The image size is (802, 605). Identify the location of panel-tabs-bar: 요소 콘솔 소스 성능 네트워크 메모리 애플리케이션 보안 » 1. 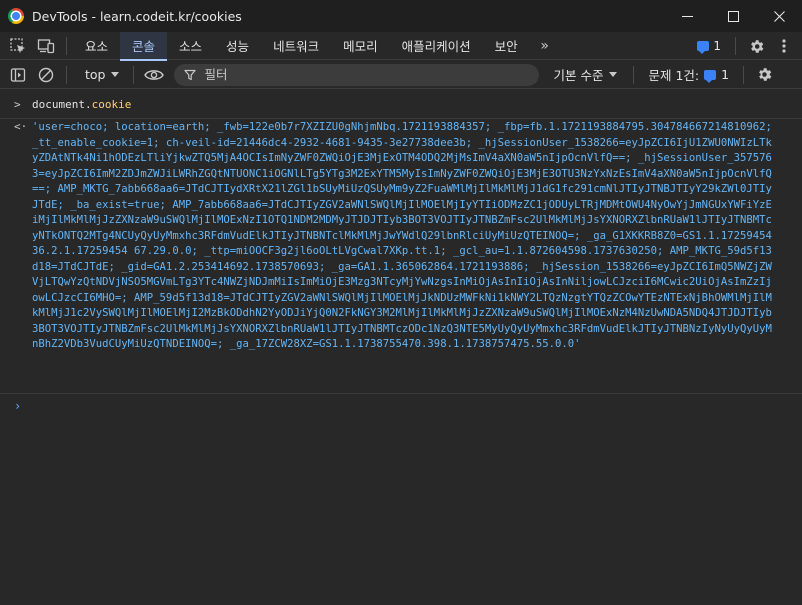
(401, 46).